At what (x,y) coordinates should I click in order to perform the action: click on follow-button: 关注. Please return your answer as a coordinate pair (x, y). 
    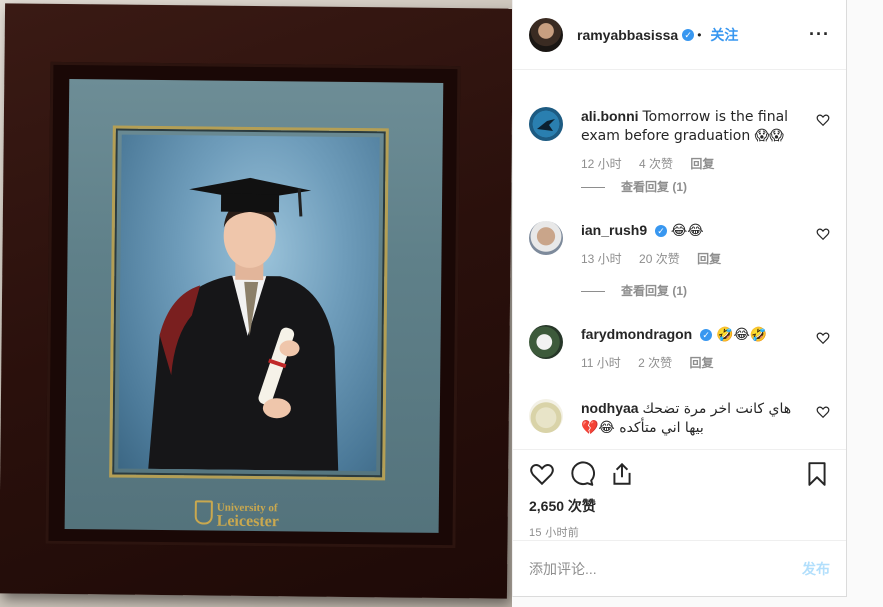
    Looking at the image, I should click on (724, 35).